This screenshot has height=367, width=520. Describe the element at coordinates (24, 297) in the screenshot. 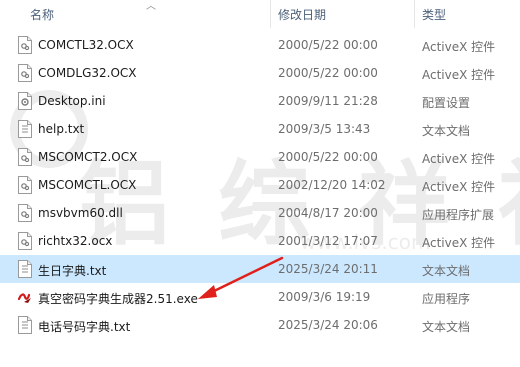

I see `exe-app-icon` at that location.